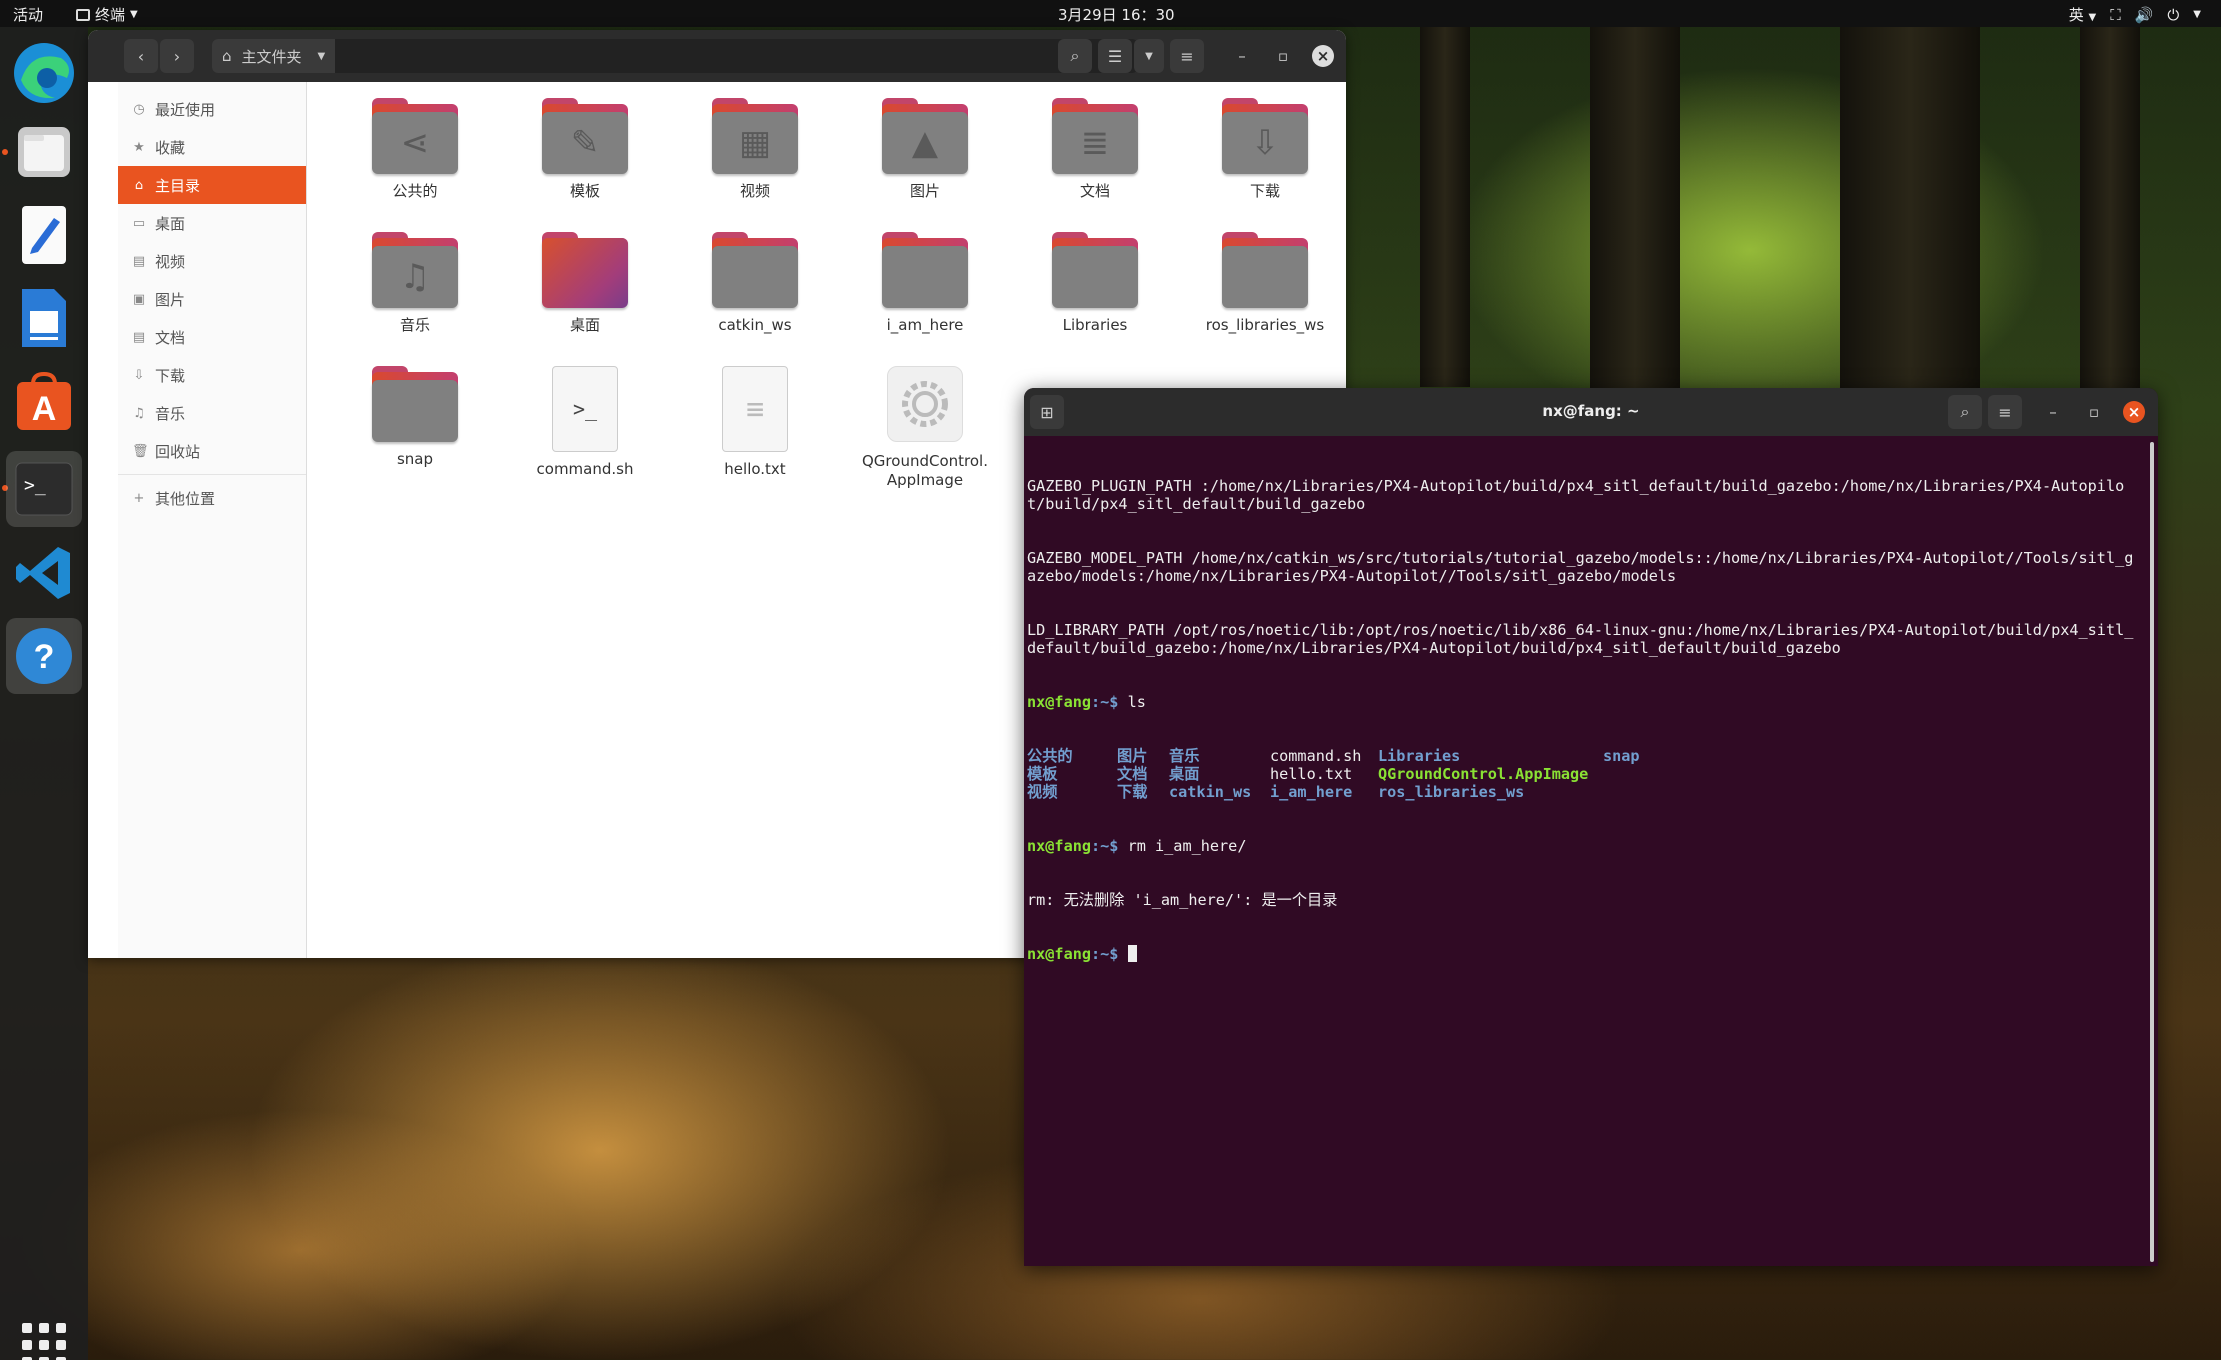  What do you see at coordinates (212, 185) in the screenshot?
I see `sidebar-item: ⌂ 主目录` at bounding box center [212, 185].